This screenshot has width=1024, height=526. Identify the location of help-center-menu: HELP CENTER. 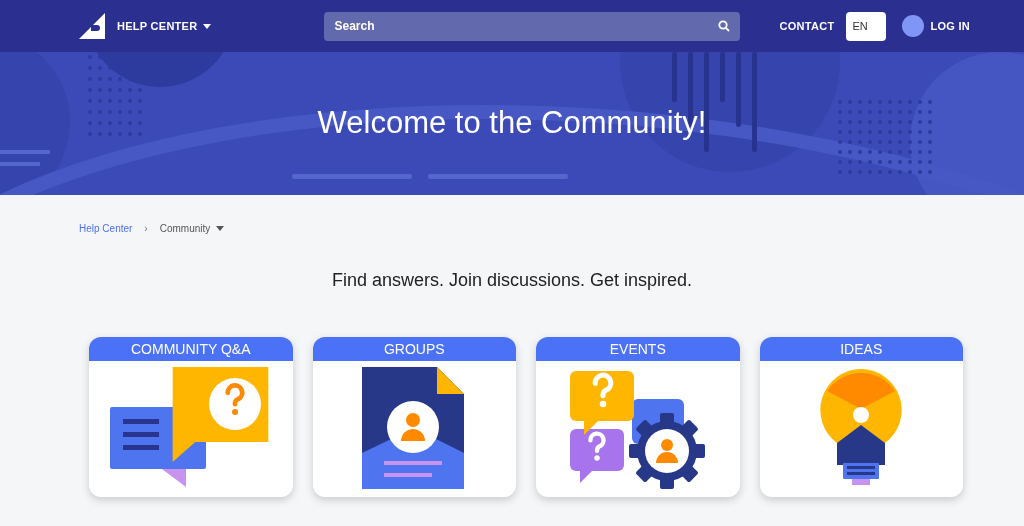
(164, 26).